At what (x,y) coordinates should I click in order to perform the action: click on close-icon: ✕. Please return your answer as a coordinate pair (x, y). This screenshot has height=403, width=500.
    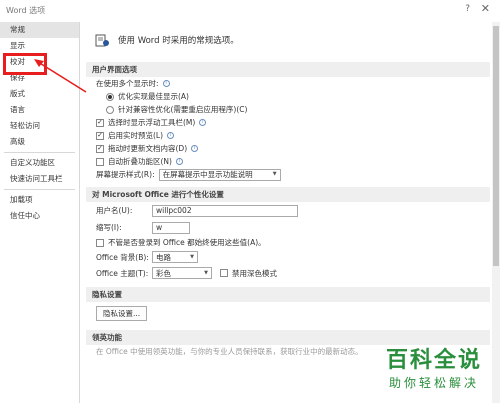
    Looking at the image, I should click on (485, 8).